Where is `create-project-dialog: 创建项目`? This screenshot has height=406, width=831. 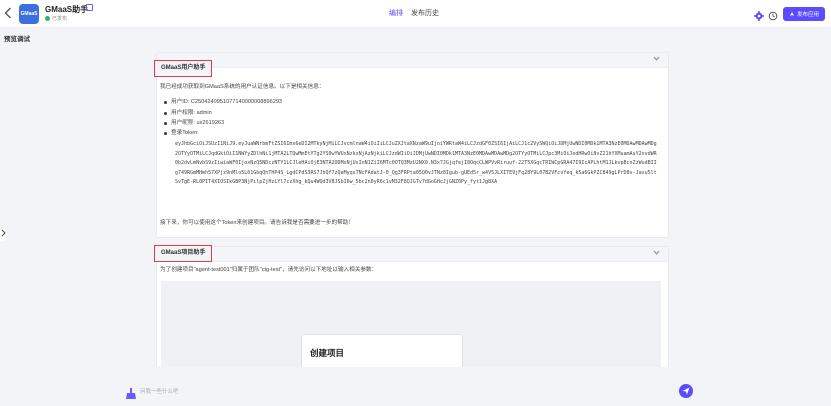 create-project-dialog: 创建项目 is located at coordinates (382, 350).